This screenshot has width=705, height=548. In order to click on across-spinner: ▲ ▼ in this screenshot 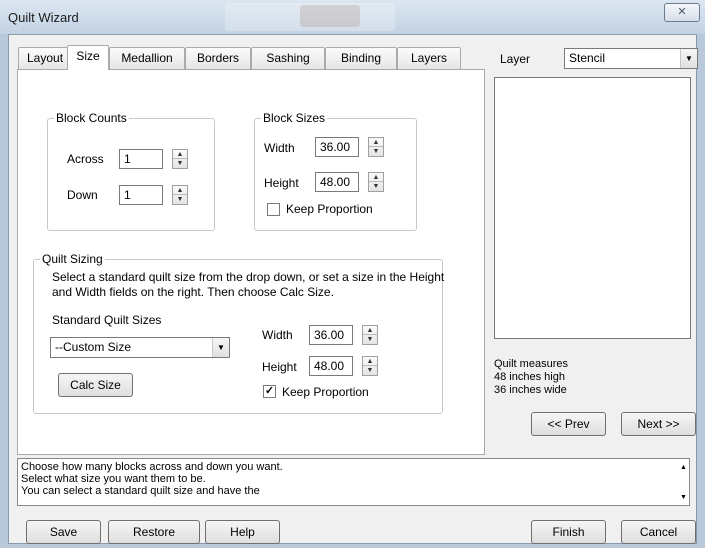, I will do `click(180, 159)`.